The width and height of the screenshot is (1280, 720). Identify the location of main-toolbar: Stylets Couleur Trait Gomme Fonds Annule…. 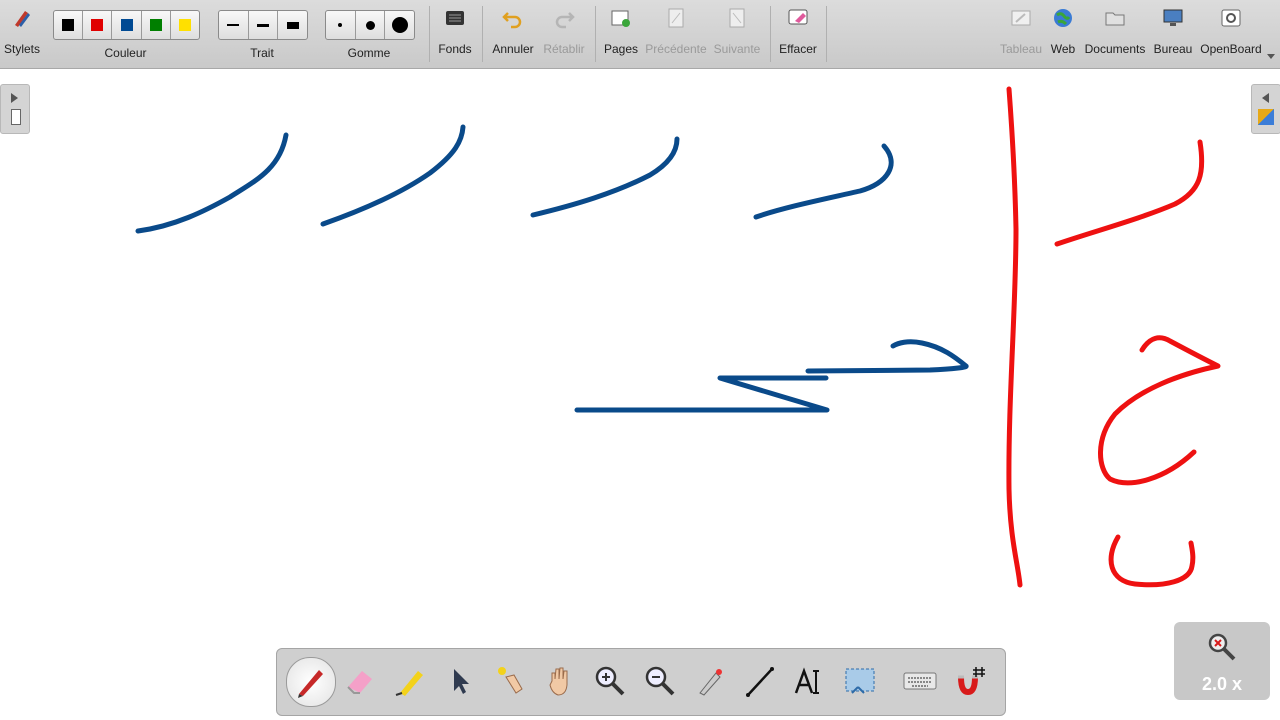
(640, 34).